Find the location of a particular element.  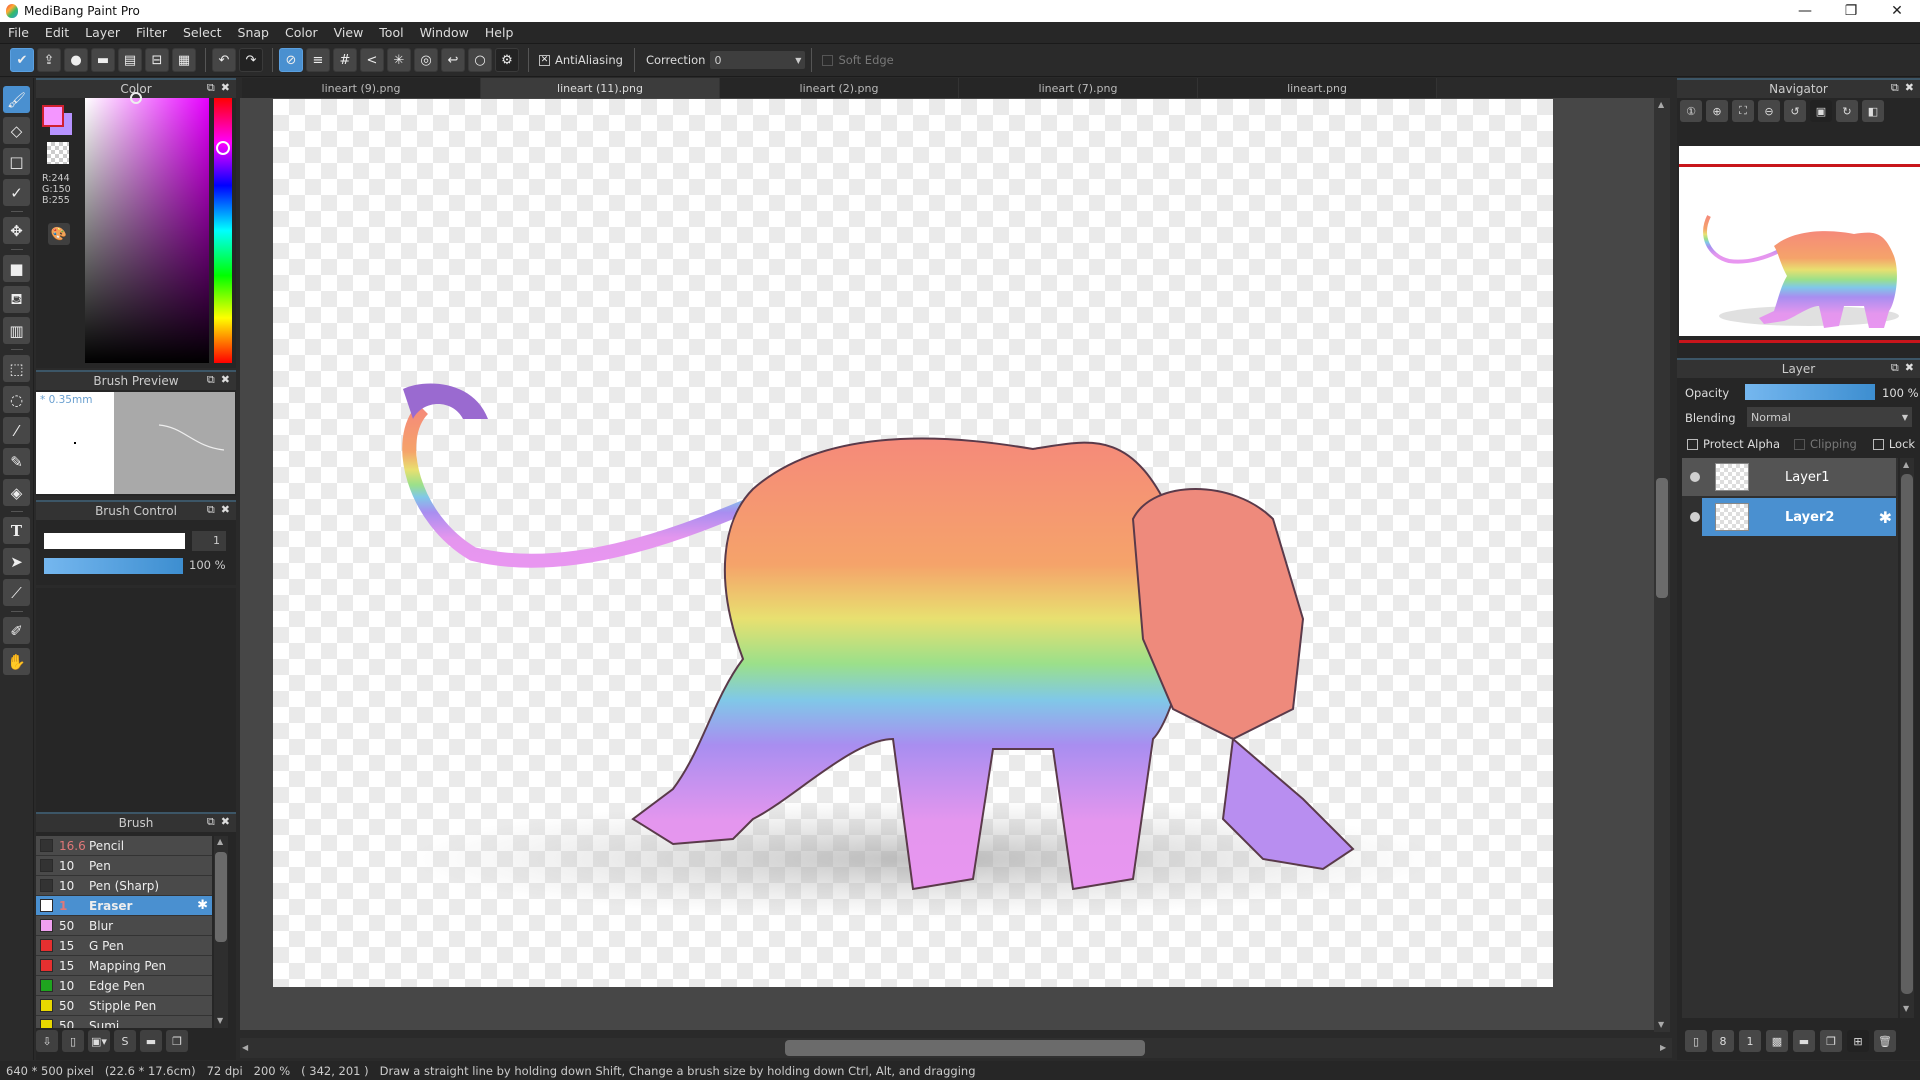

select-eraser-tool: ◈ is located at coordinates (16, 492).